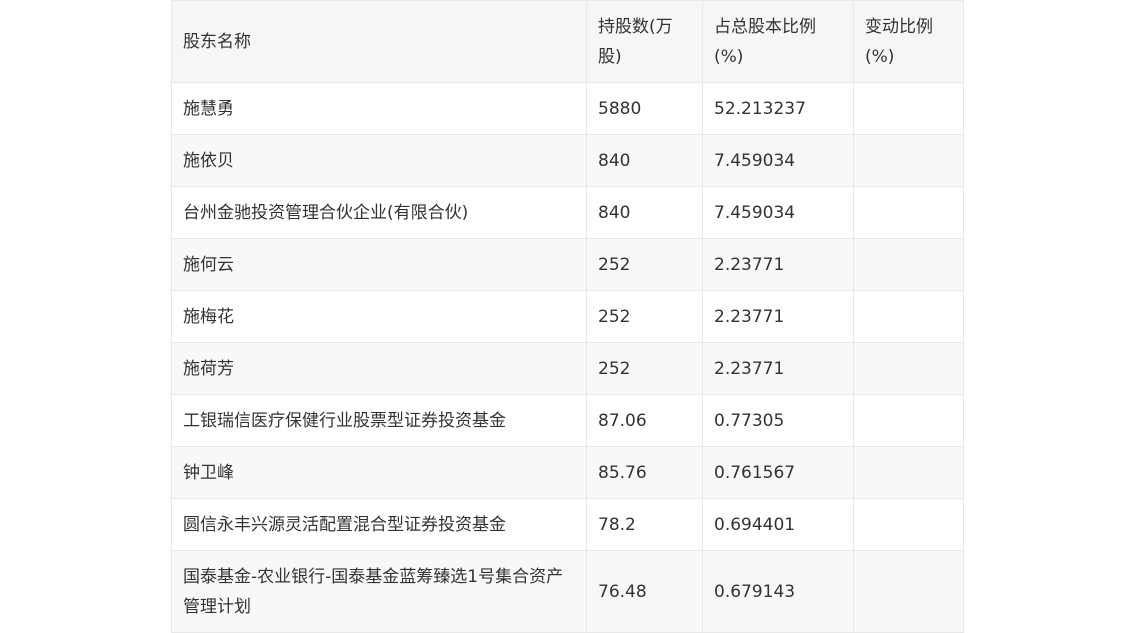  I want to click on header-row: 股东名称 持股数(万股) 占总股本比例(%) 变动比例(%), so click(567, 41).